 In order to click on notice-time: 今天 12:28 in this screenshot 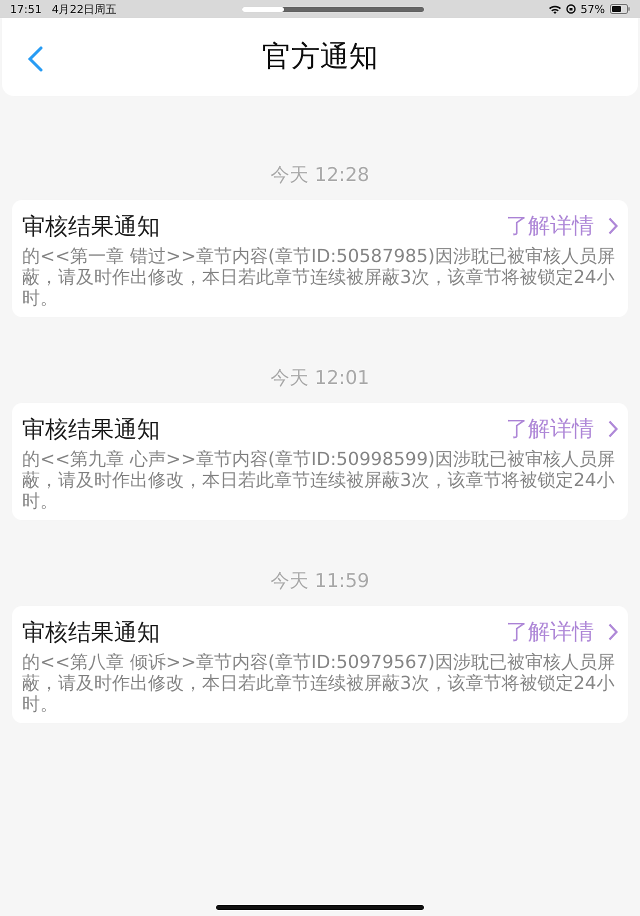, I will do `click(320, 175)`.